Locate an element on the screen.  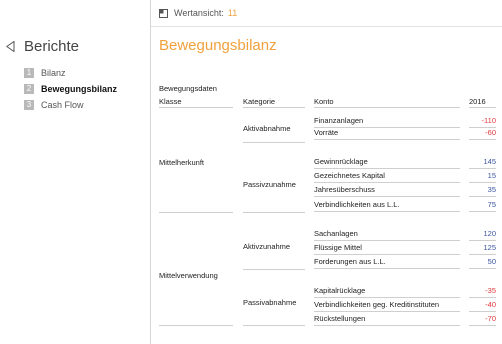
nav-item-number: 1 is located at coordinates (29, 73).